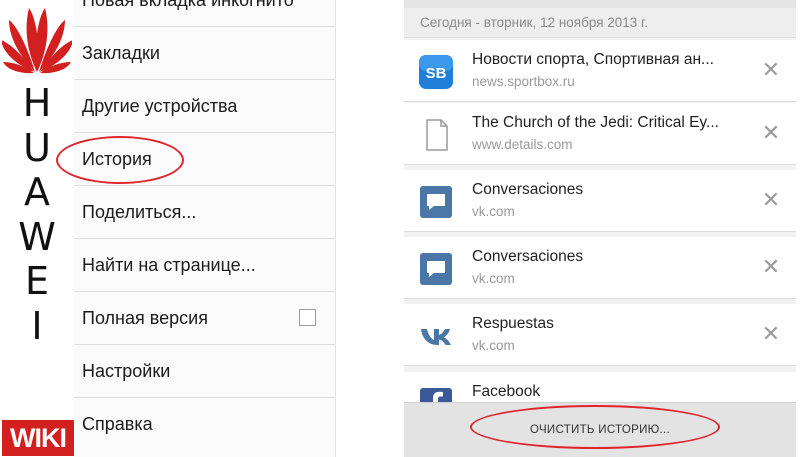 This screenshot has height=457, width=800. Describe the element at coordinates (37, 236) in the screenshot. I see `brand-letter: W` at that location.